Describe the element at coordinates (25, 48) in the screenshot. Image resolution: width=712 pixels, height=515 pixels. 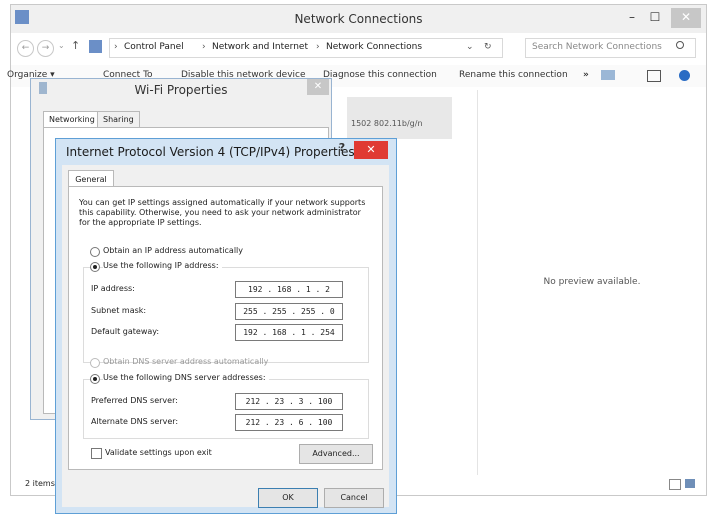
I see `back-icon: ←` at that location.